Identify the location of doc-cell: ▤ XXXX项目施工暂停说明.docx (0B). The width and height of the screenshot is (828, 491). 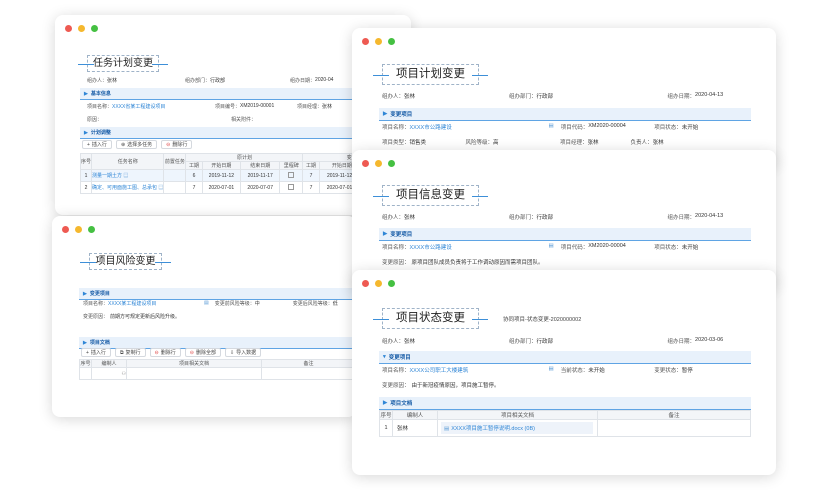
(517, 428).